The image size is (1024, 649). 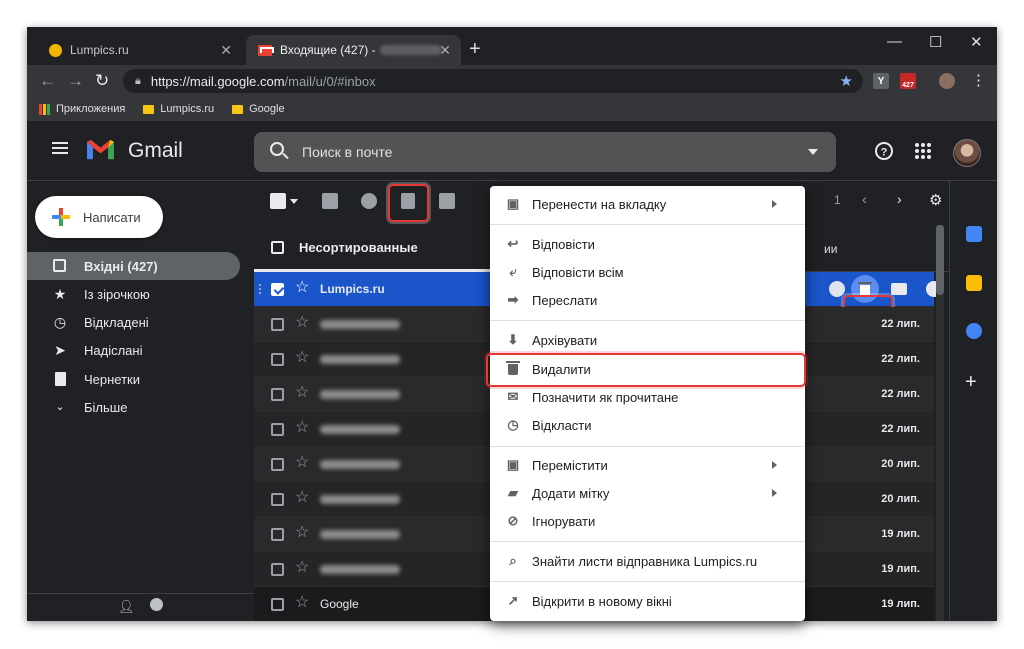 I want to click on scrollbar-thumb, so click(x=940, y=260).